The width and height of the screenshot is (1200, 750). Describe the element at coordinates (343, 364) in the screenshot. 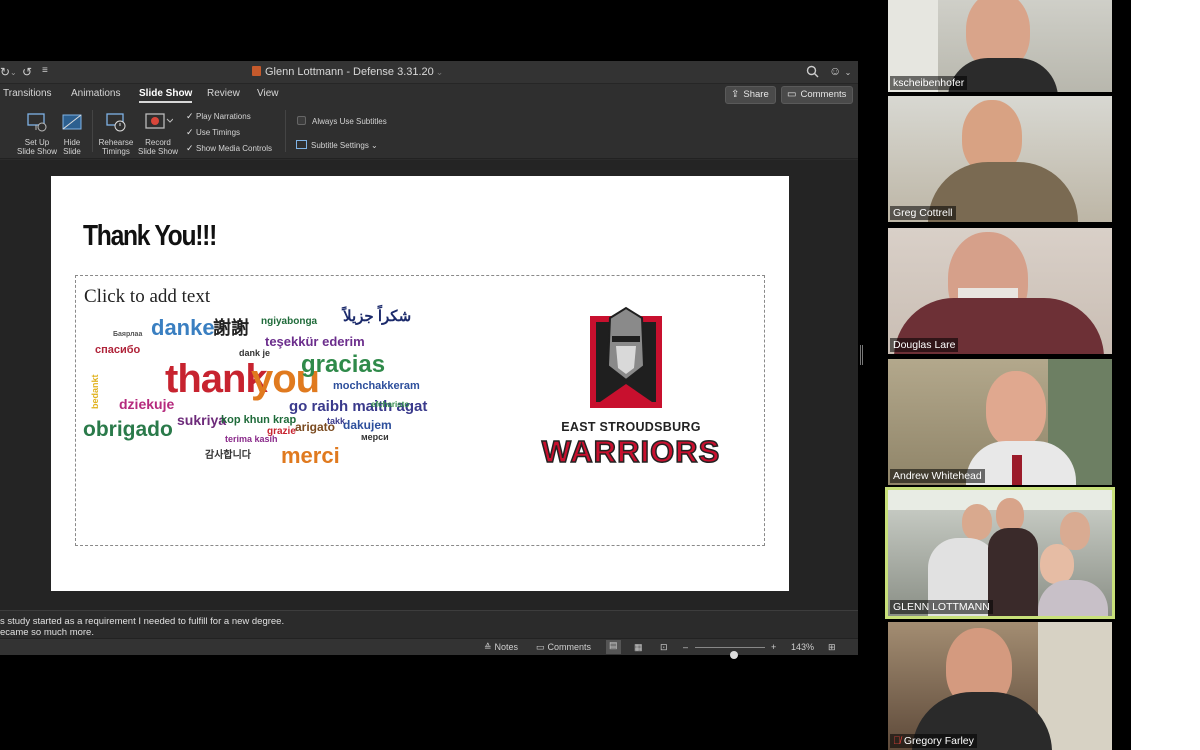

I see `wordcloud-word: gracias` at that location.